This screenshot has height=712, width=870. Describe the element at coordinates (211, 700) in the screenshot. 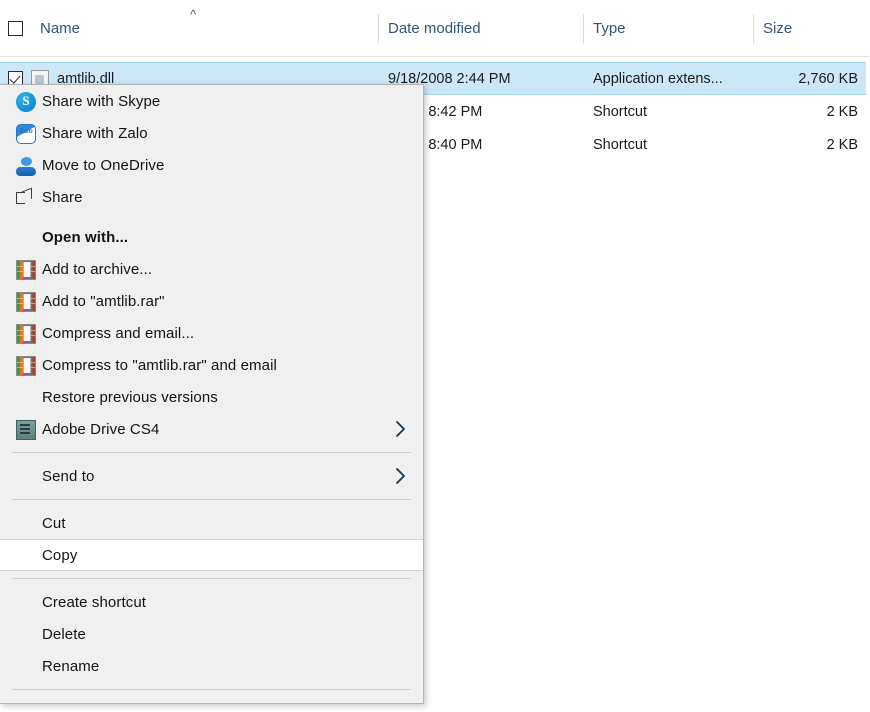

I see `menu-item-properties: Properties` at that location.